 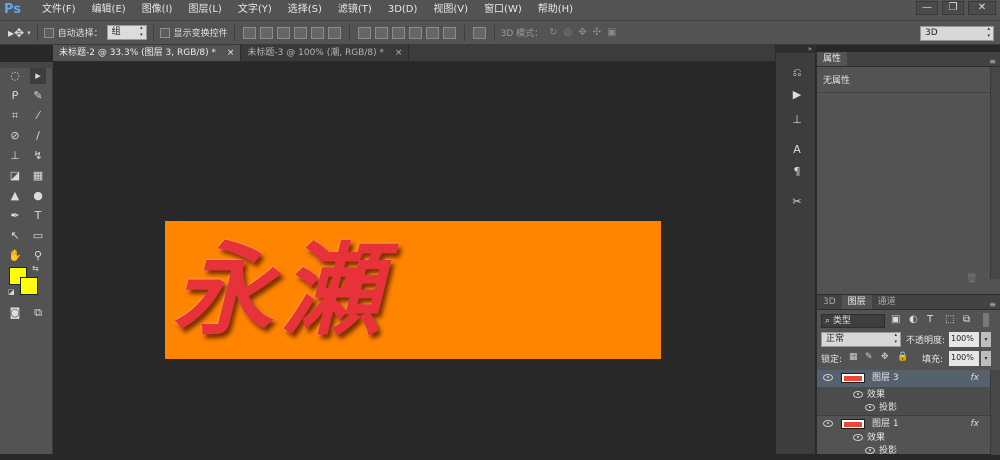 I want to click on filter-shape-icon: ⬚, so click(x=949, y=319).